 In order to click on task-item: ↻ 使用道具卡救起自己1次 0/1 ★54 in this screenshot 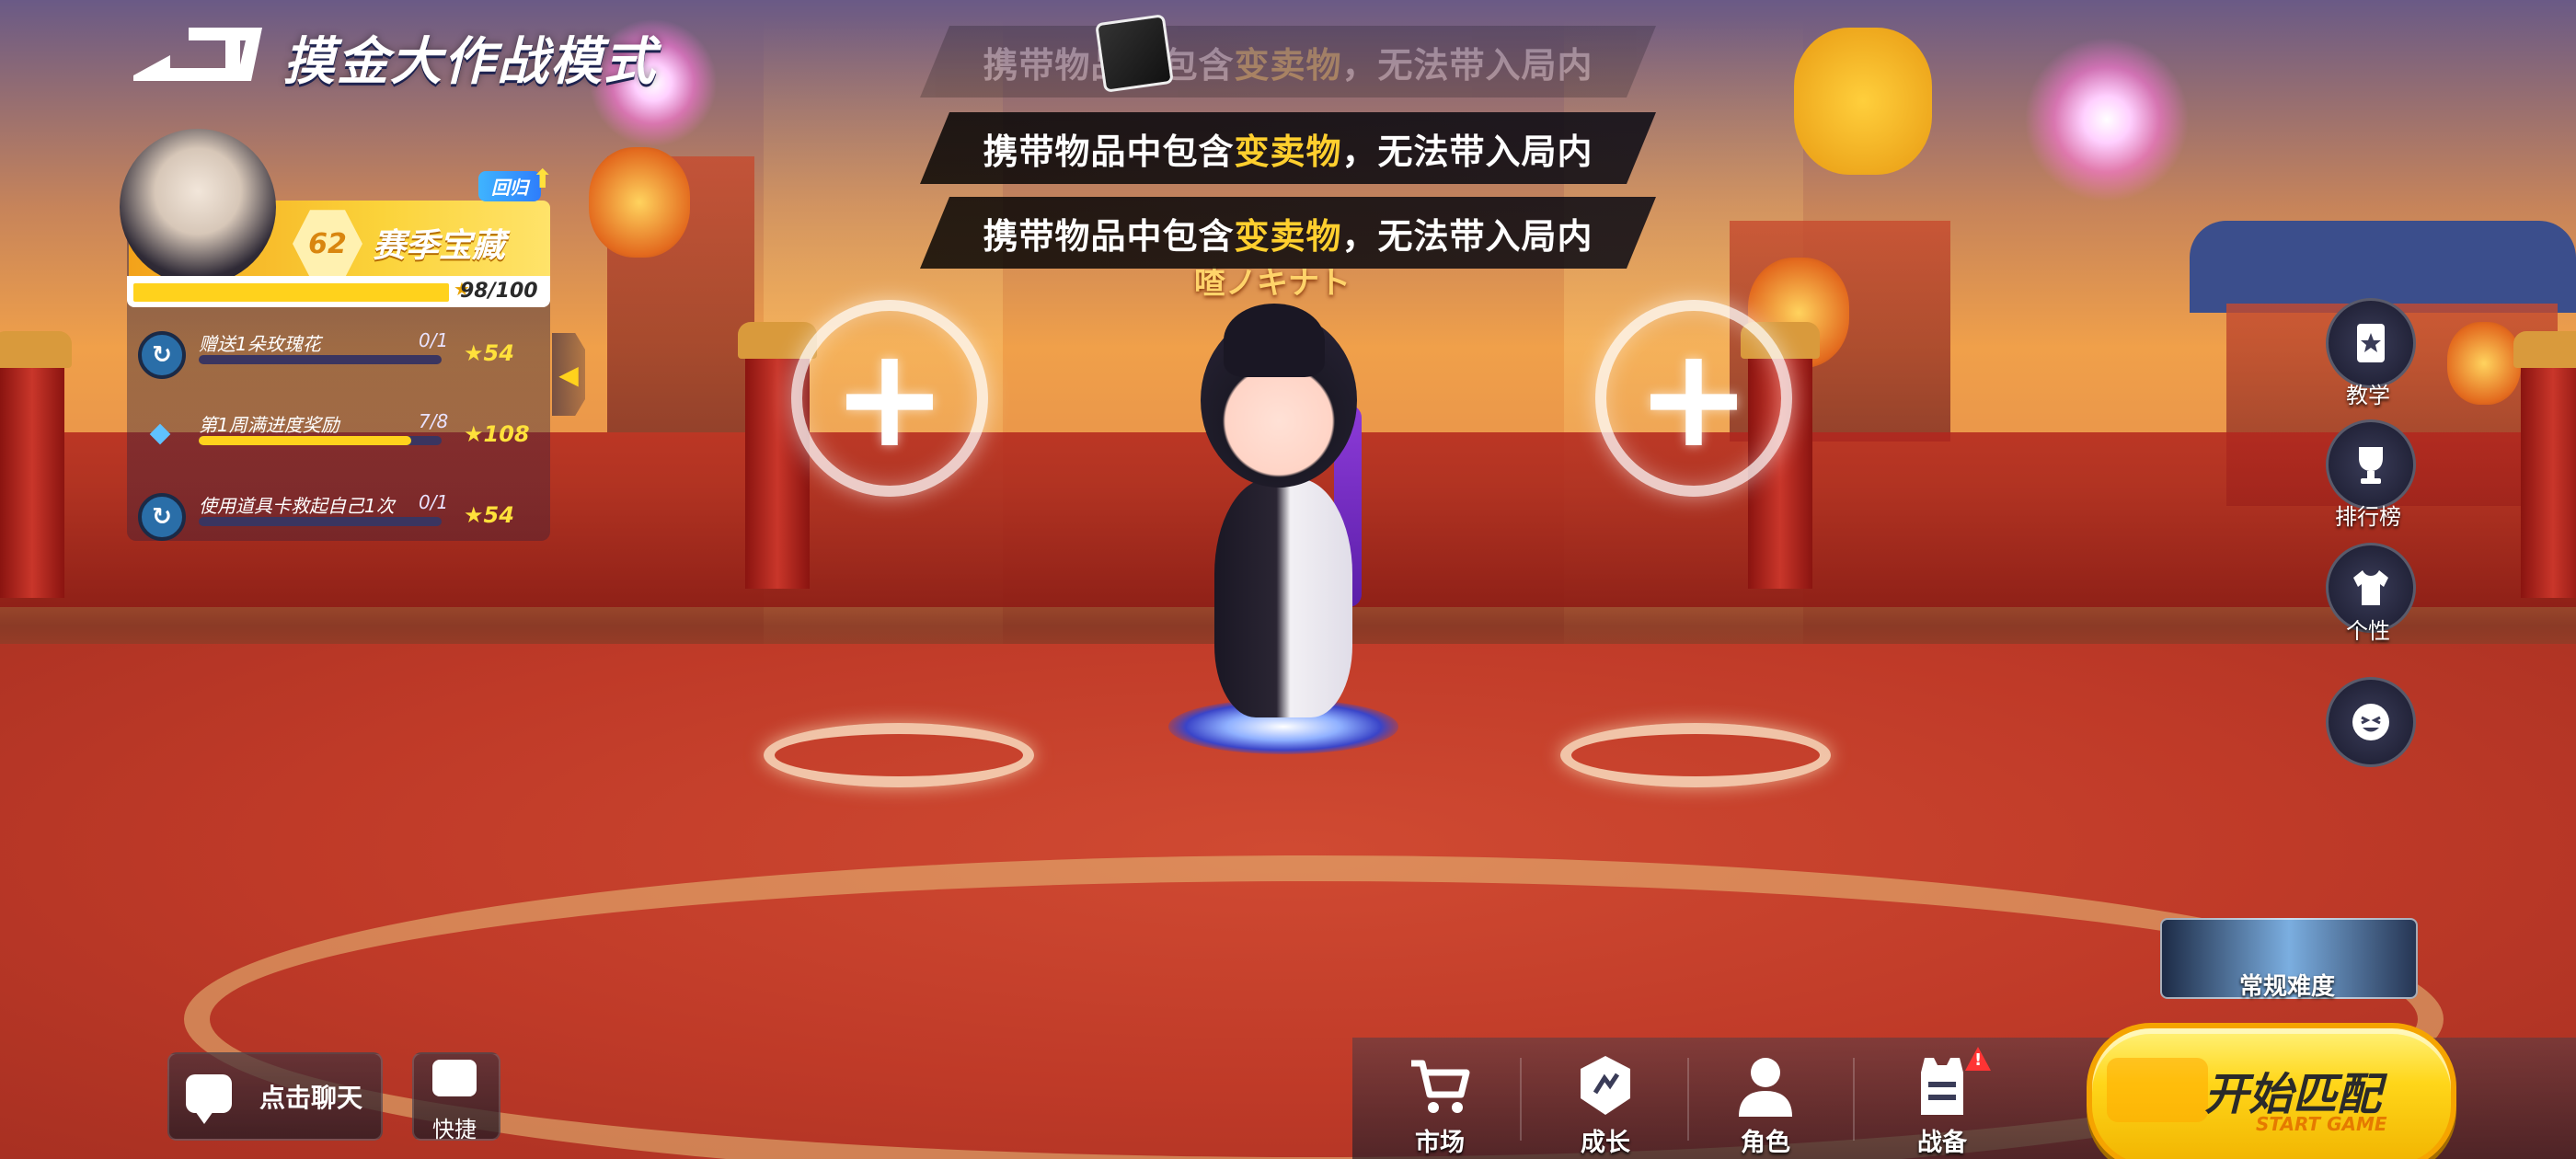, I will do `click(340, 521)`.